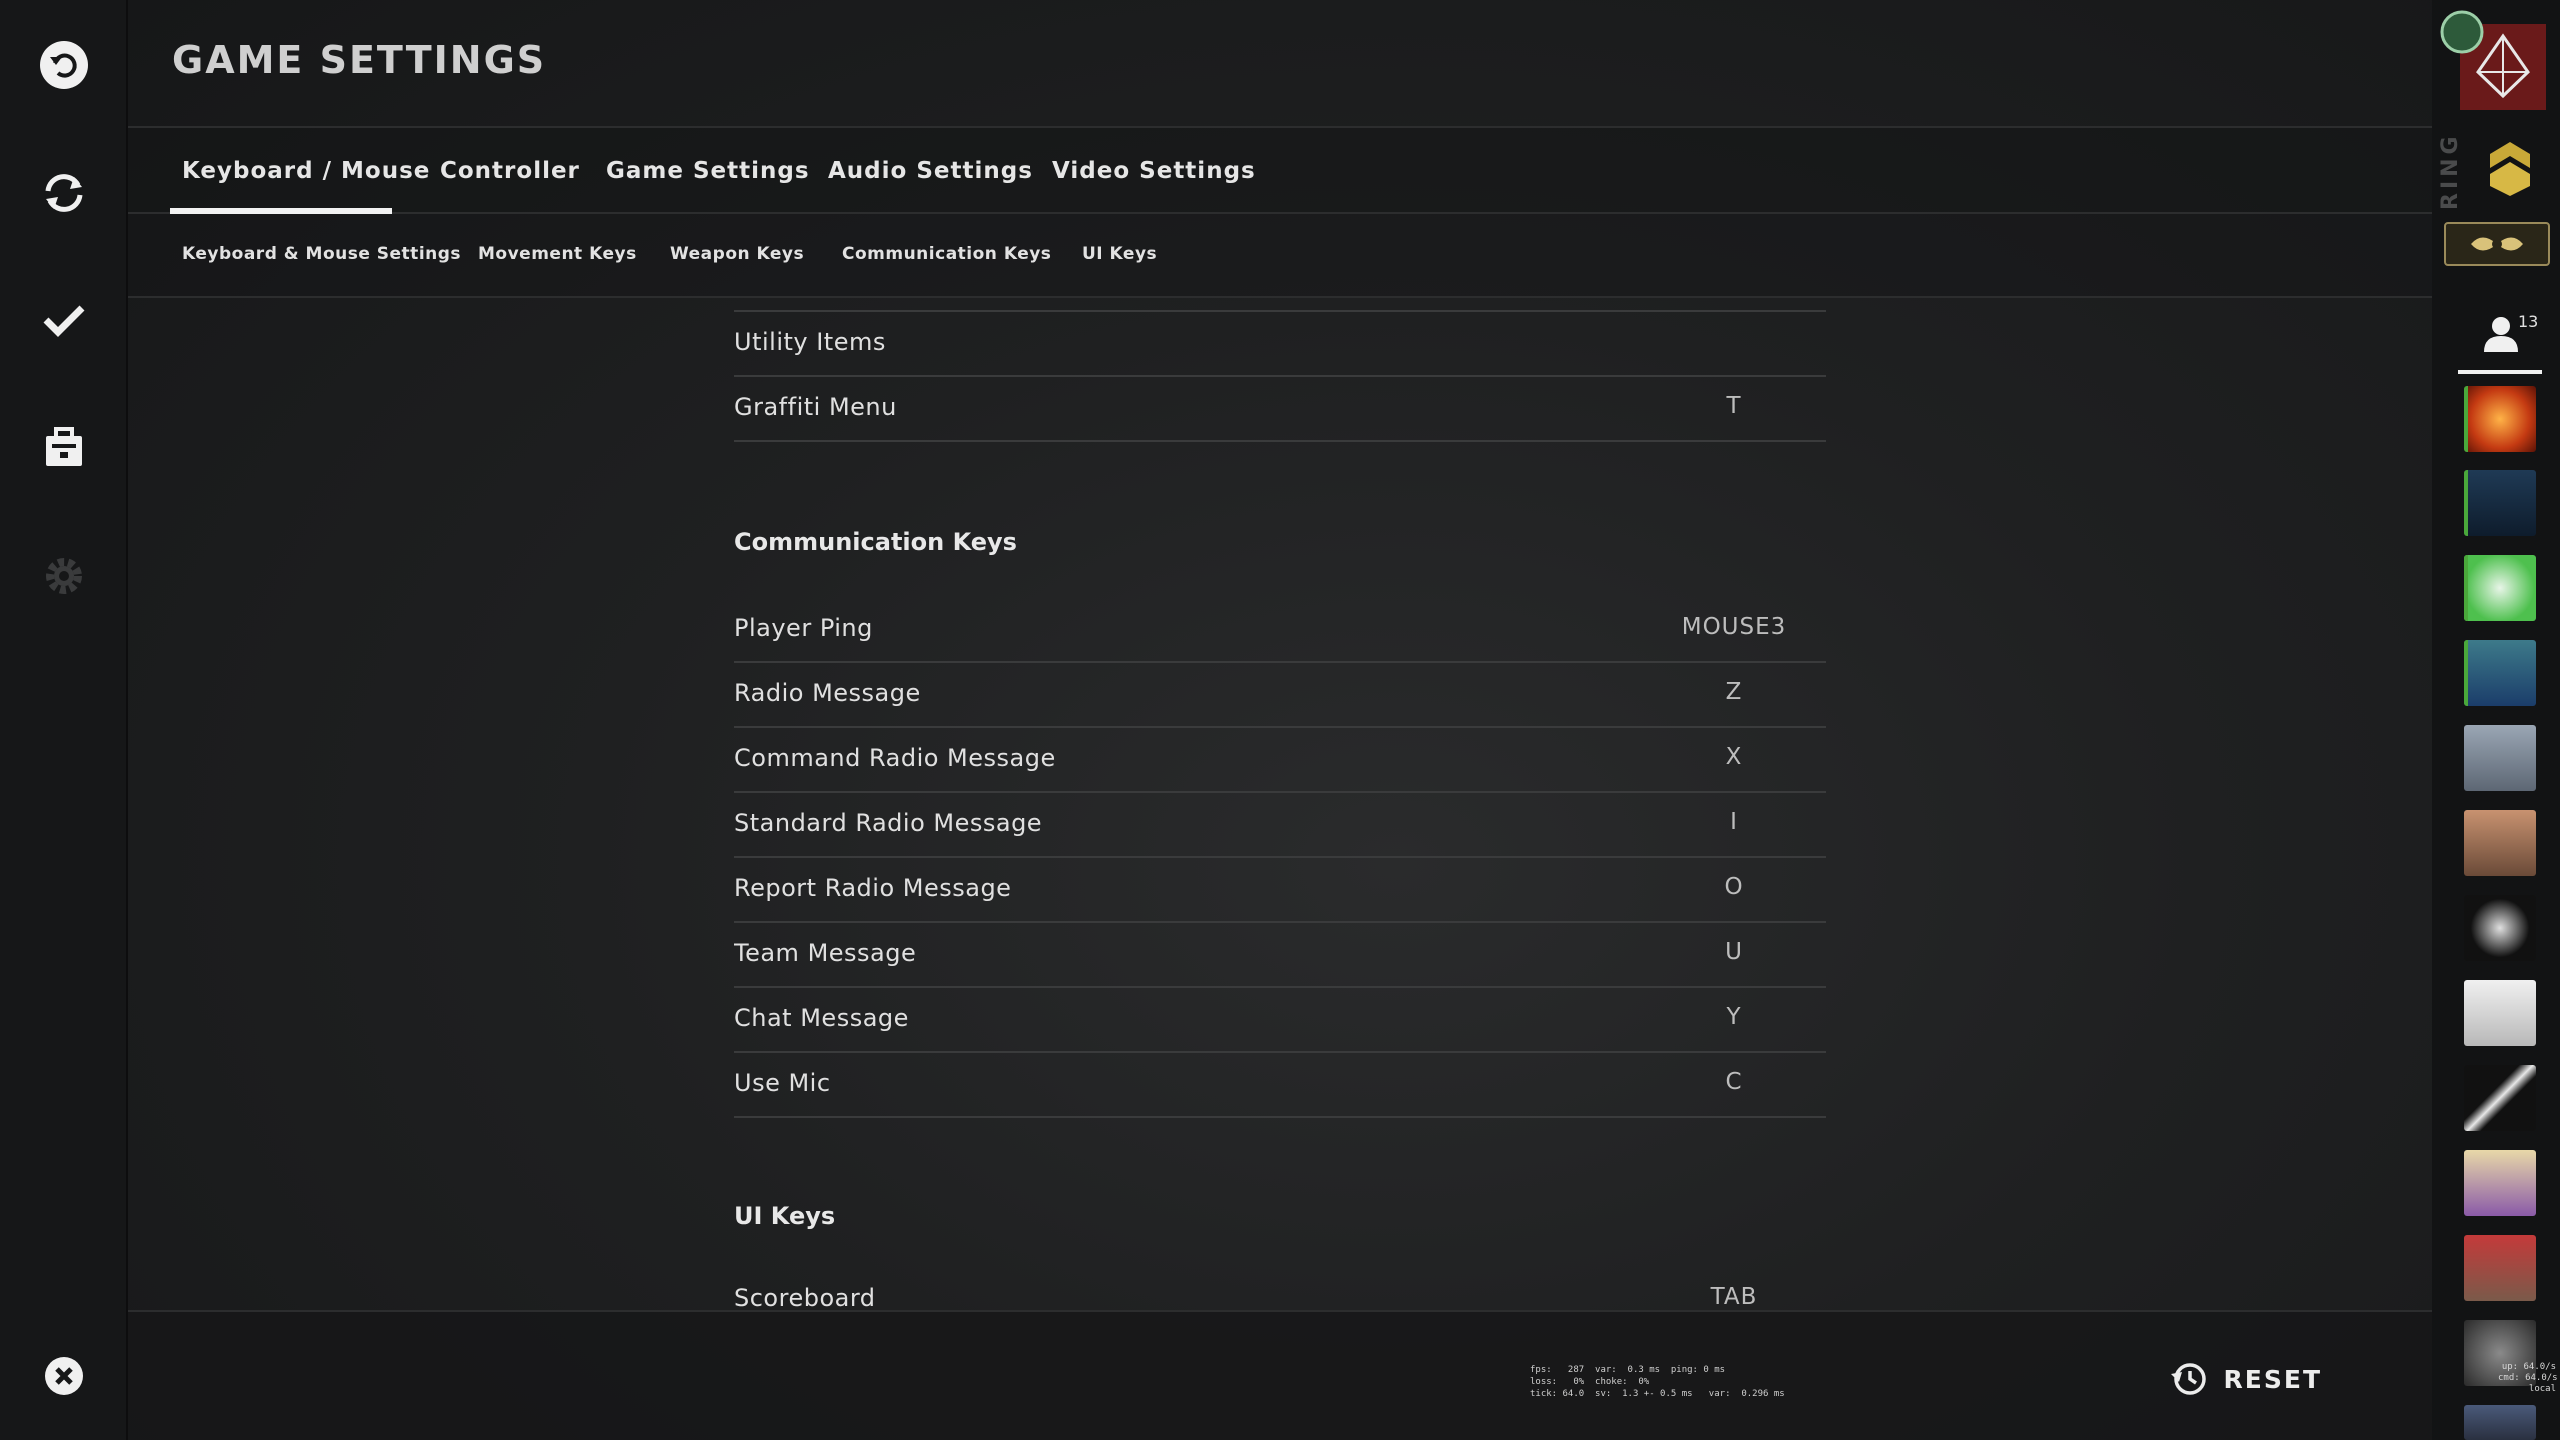  What do you see at coordinates (64, 193) in the screenshot?
I see `refresh-icon` at bounding box center [64, 193].